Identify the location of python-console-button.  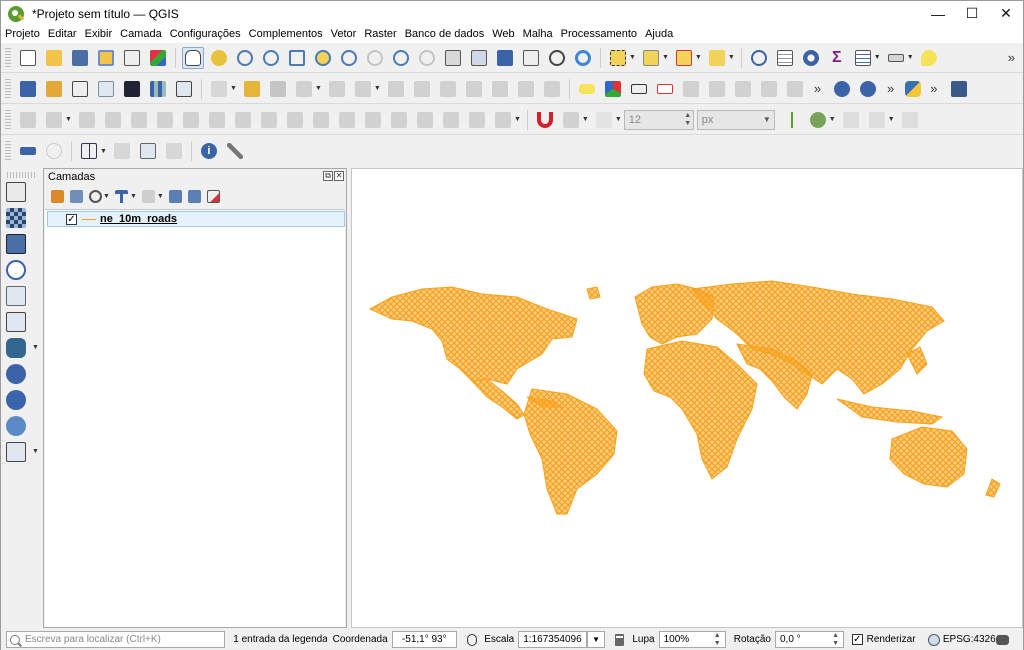
(913, 89).